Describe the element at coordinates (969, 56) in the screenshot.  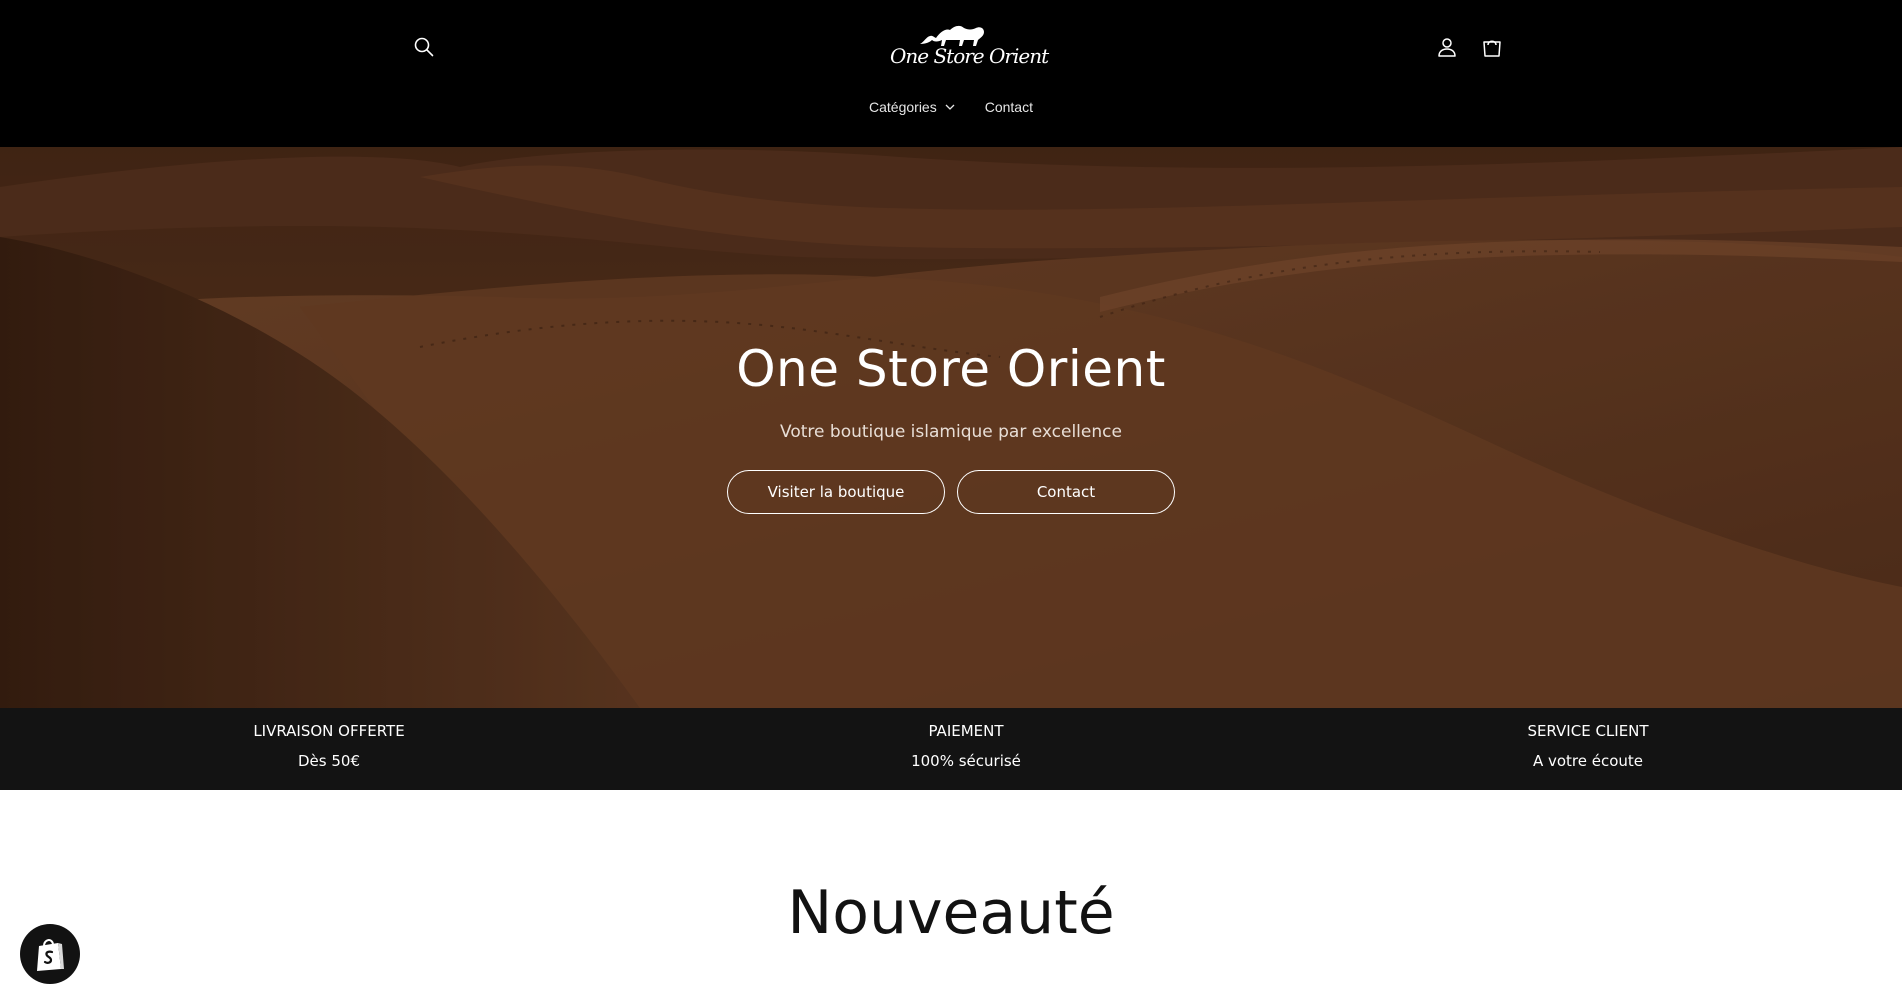
I see `logo-text: One Store Orient` at that location.